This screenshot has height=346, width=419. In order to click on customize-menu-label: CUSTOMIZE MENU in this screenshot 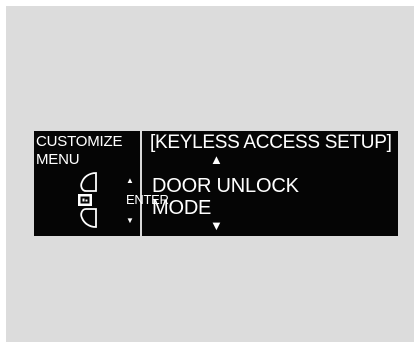, I will do `click(79, 151)`.